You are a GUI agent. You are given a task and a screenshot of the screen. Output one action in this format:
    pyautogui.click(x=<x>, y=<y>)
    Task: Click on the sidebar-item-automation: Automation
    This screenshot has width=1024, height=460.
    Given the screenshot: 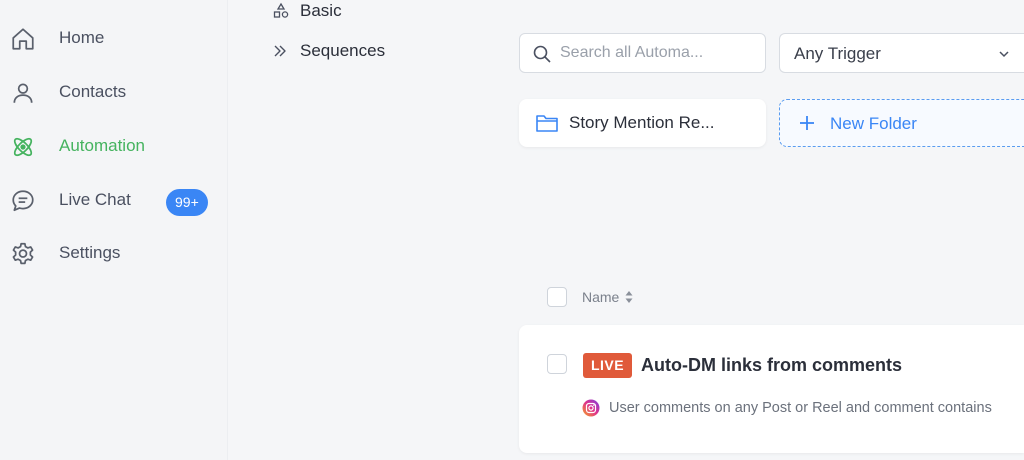 What is the action you would take?
    pyautogui.click(x=114, y=147)
    